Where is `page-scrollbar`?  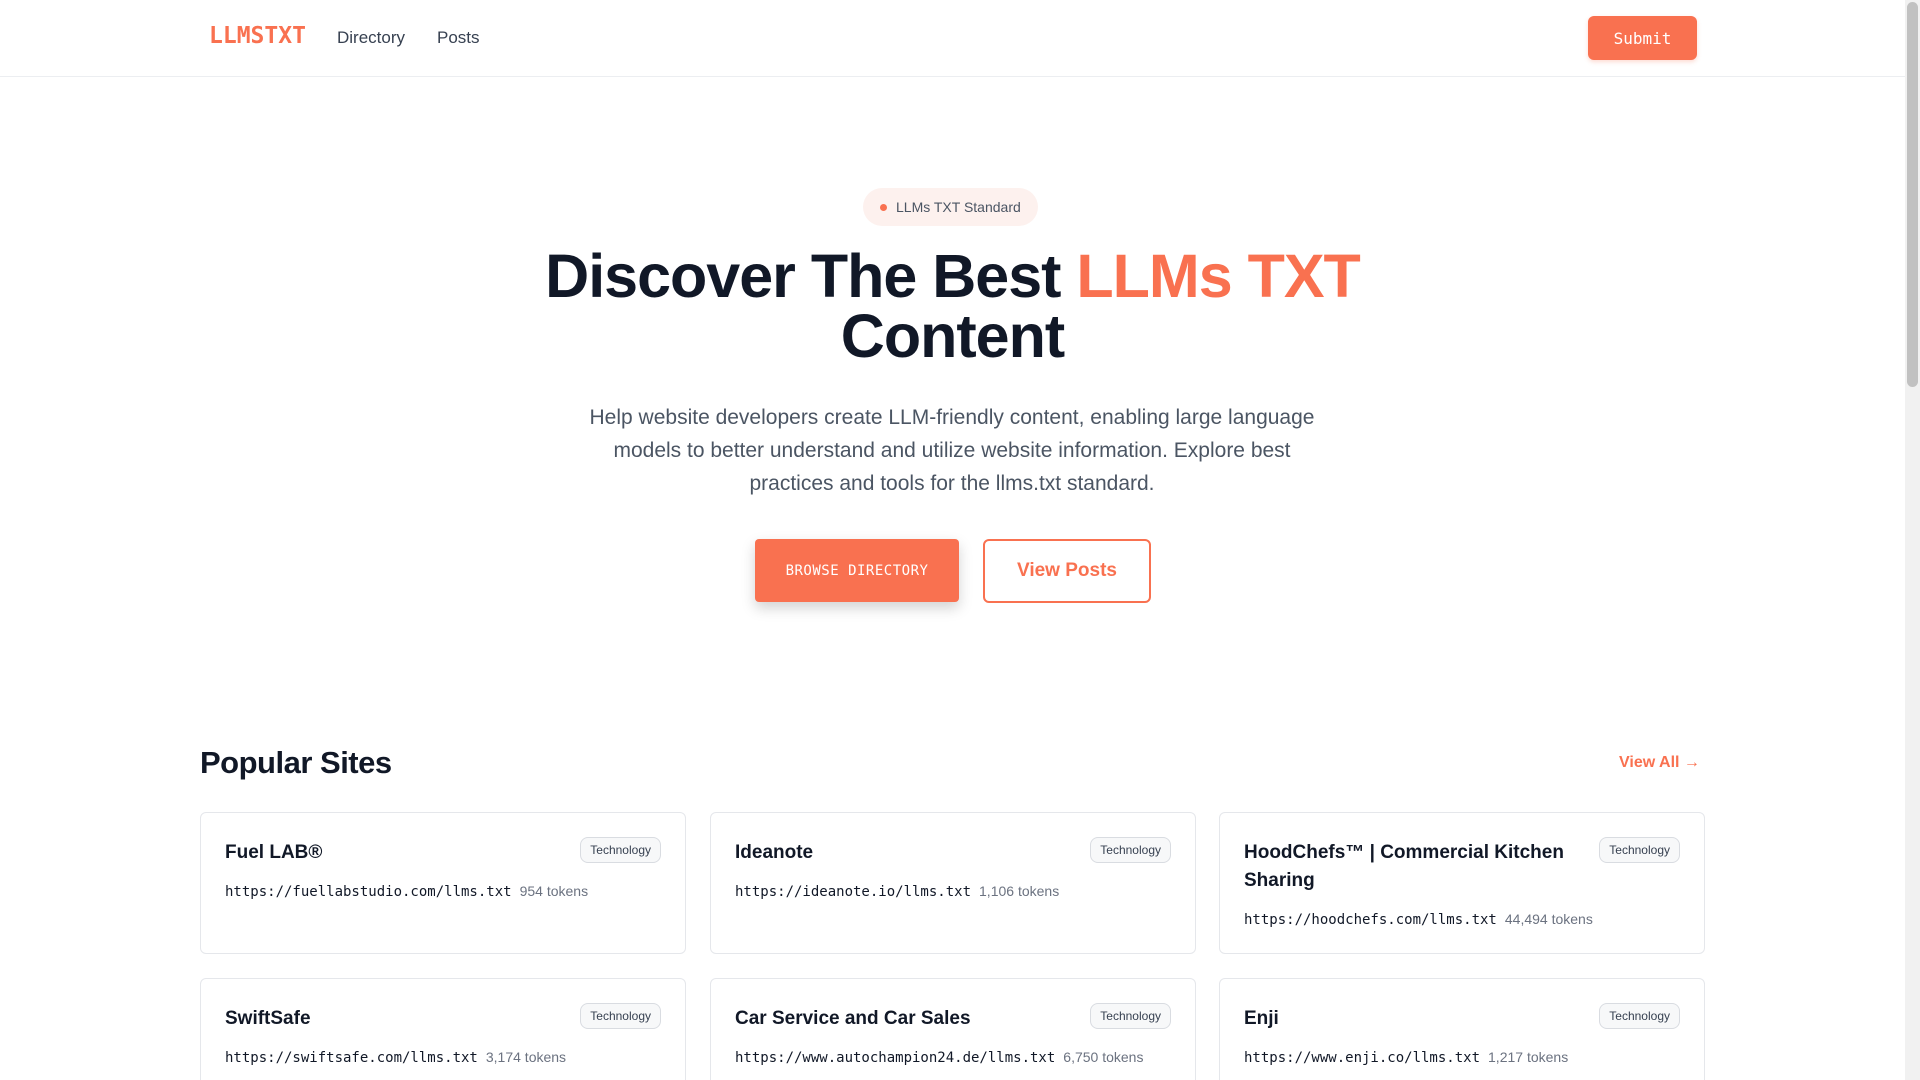 page-scrollbar is located at coordinates (1912, 540).